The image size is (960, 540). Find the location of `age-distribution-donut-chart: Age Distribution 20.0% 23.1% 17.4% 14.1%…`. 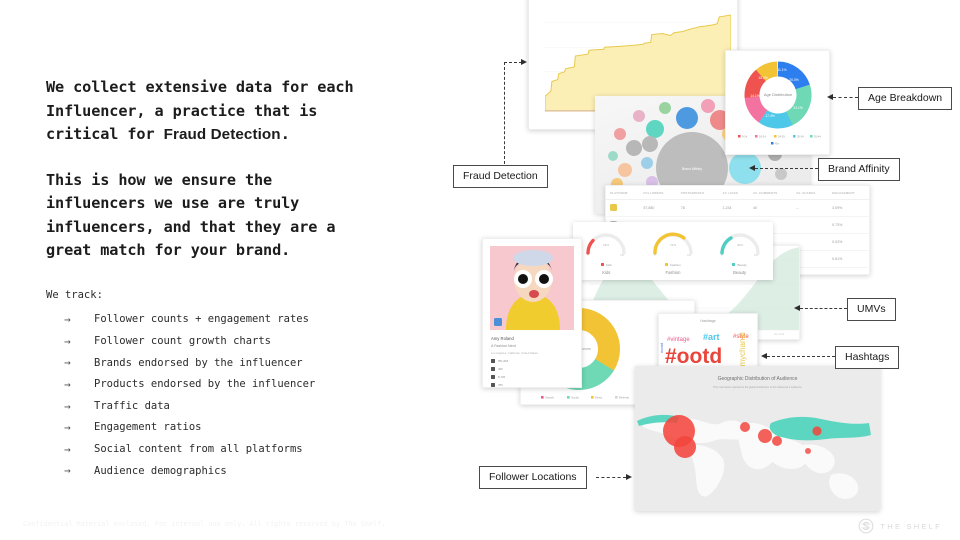

age-distribution-donut-chart: Age Distribution 20.0% 23.1% 17.4% 14.1%… is located at coordinates (779, 103).